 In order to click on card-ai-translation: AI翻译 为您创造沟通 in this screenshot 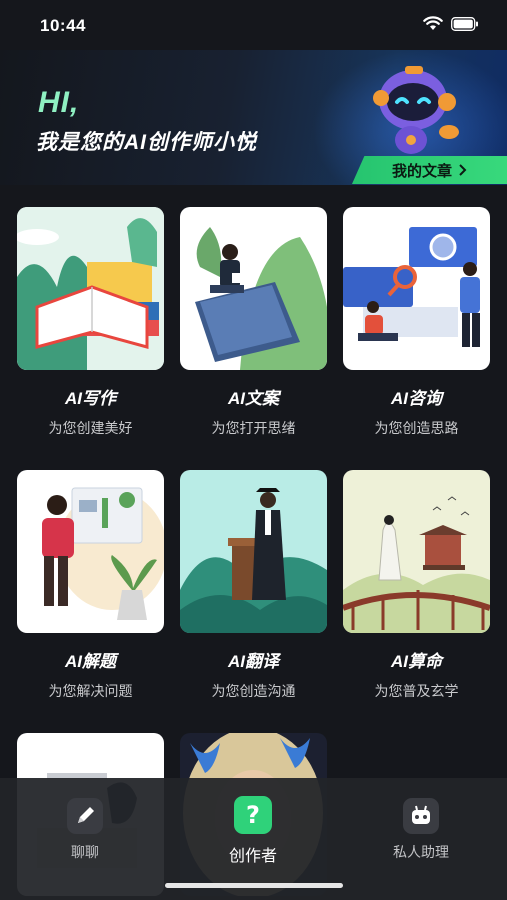, I will do `click(253, 584)`.